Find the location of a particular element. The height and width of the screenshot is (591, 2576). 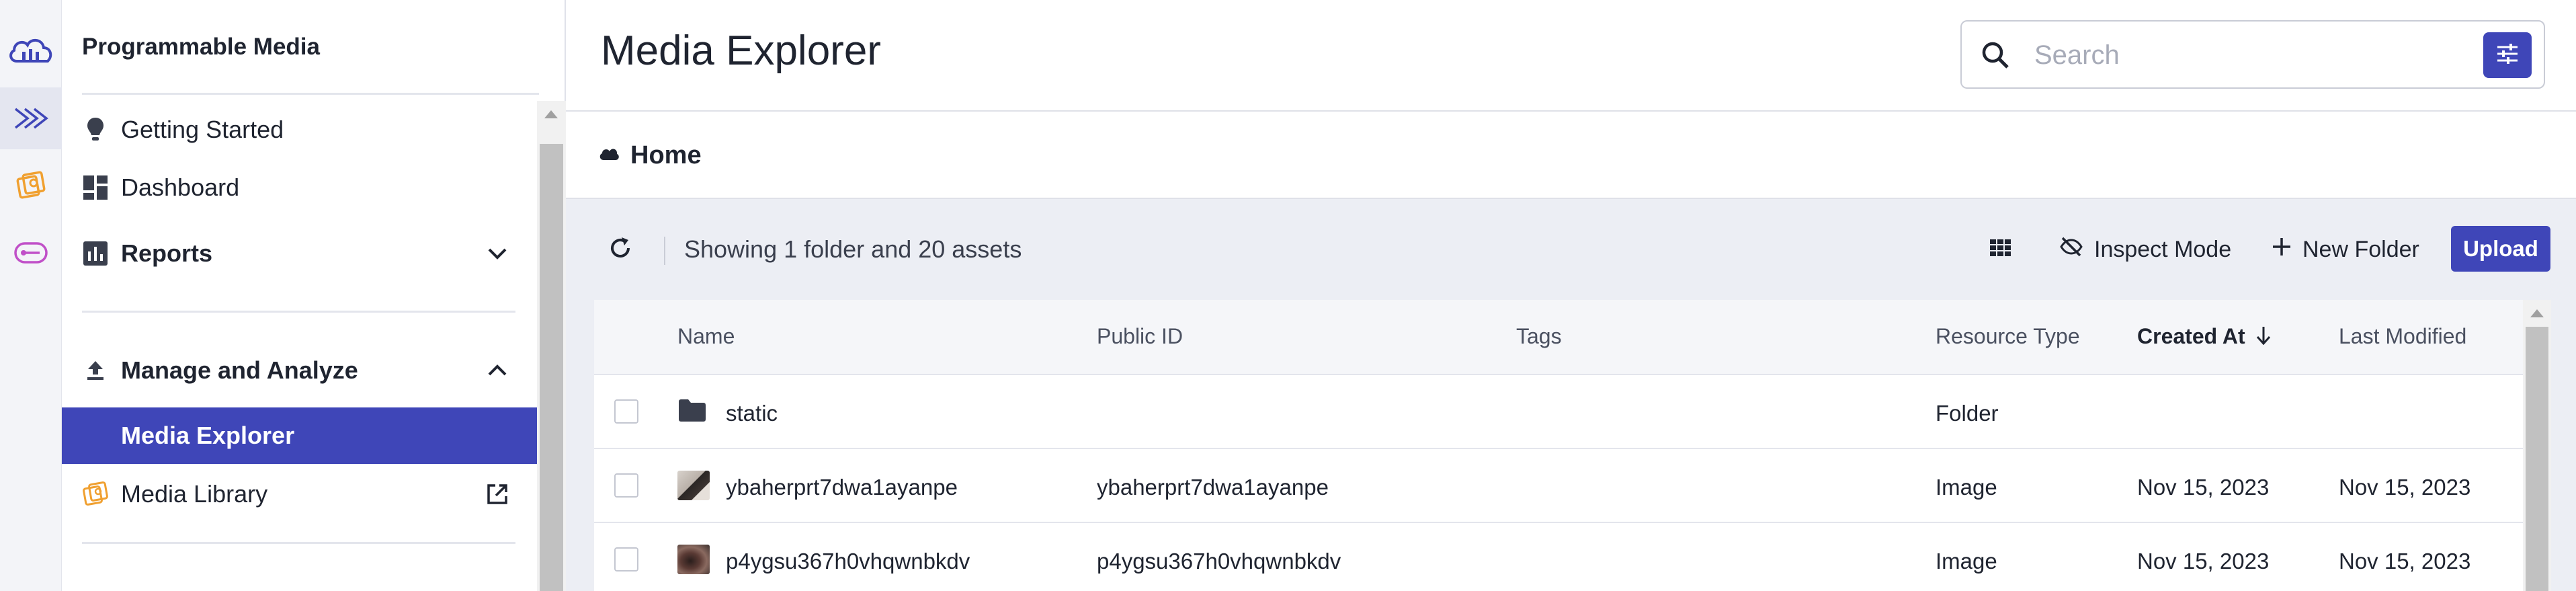

sidebar-item-media-library: Media Library is located at coordinates (300, 494).